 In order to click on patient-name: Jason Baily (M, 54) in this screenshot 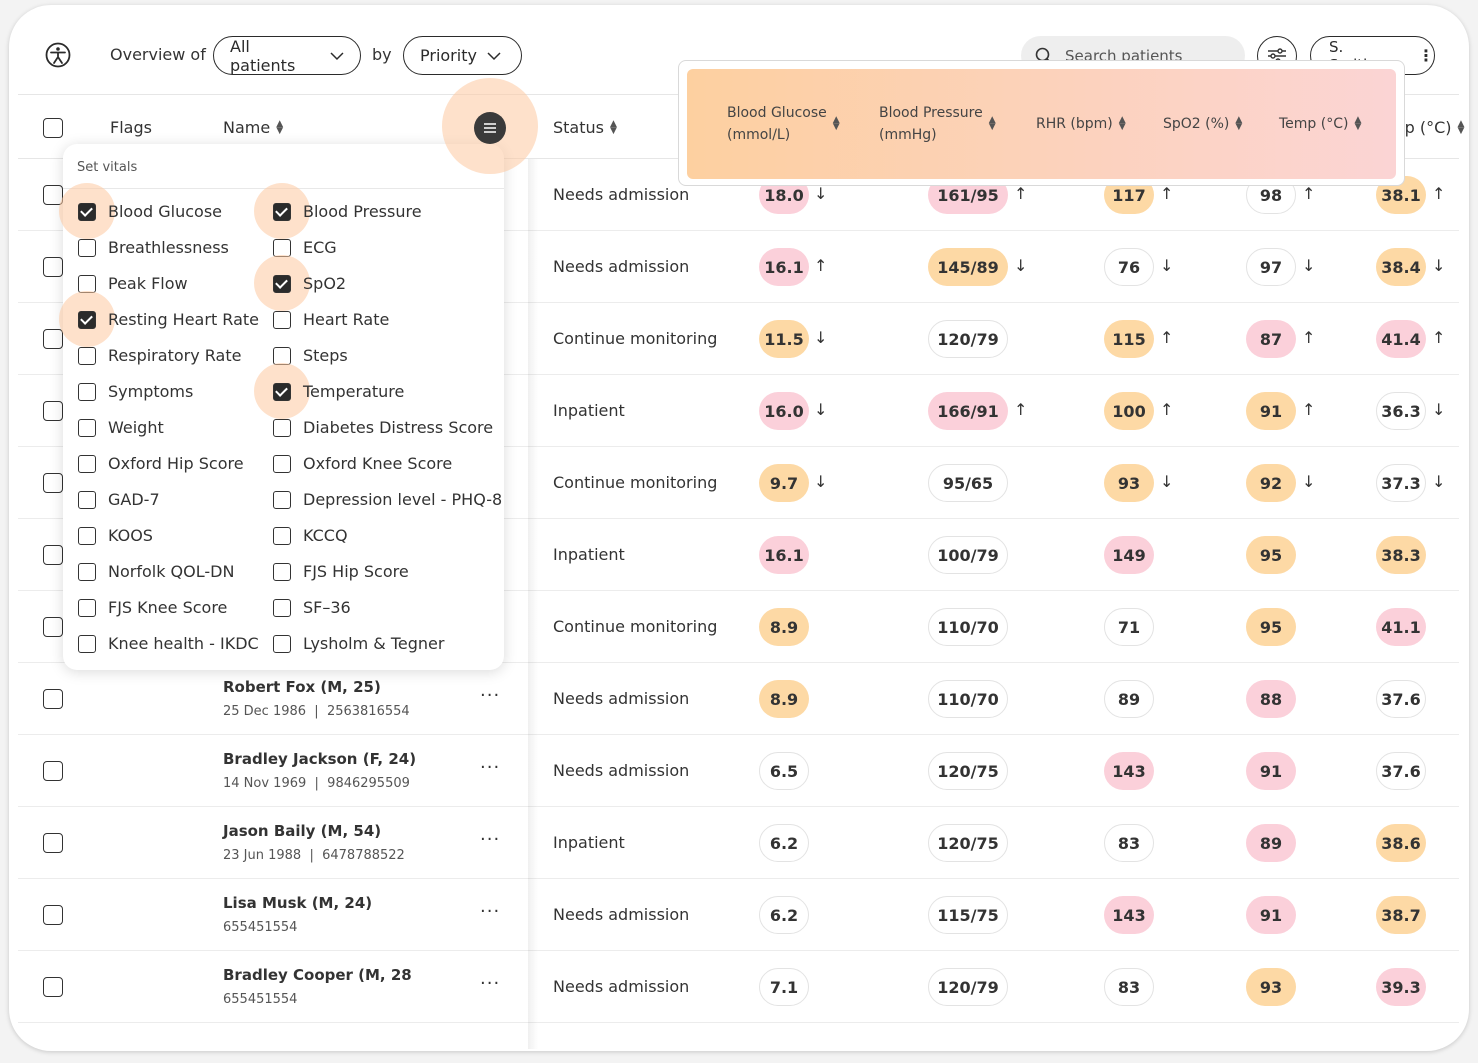, I will do `click(302, 831)`.